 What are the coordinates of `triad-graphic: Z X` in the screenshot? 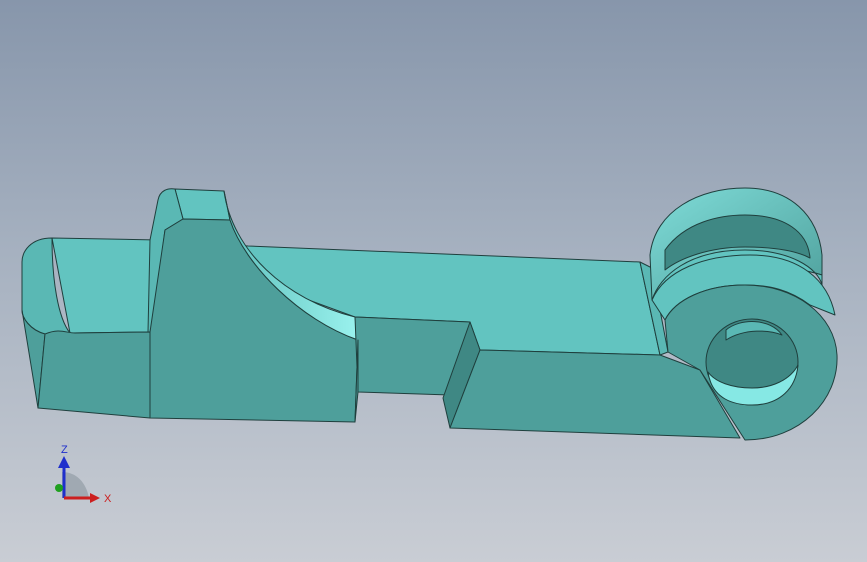 It's located at (83, 474).